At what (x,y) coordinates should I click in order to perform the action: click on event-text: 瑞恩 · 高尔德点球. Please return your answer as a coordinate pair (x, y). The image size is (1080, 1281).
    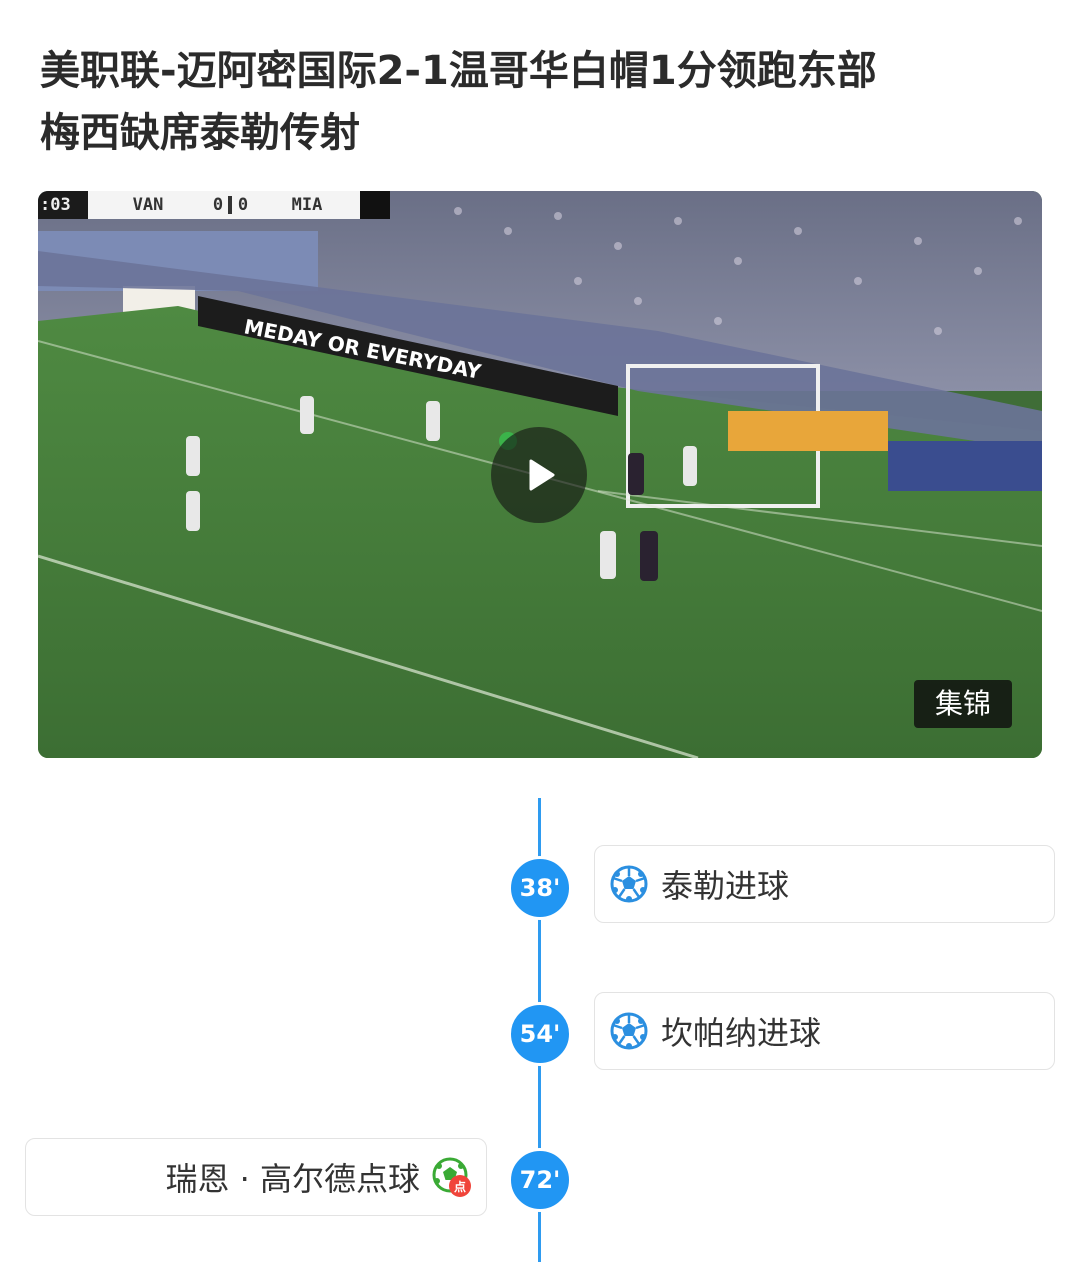
    Looking at the image, I should click on (292, 1179).